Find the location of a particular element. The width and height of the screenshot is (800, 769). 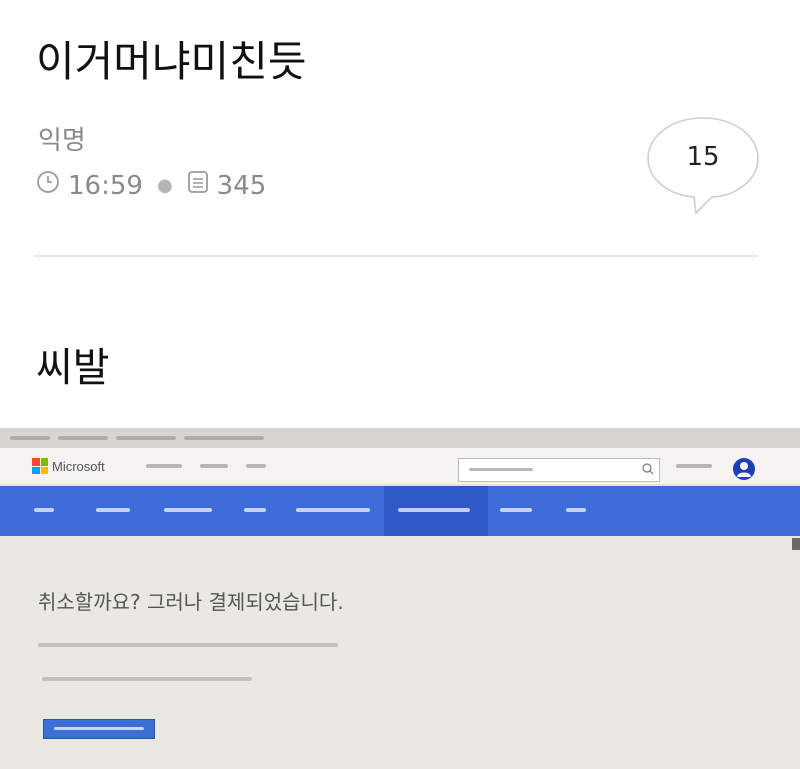

account-menu is located at coordinates (694, 465).